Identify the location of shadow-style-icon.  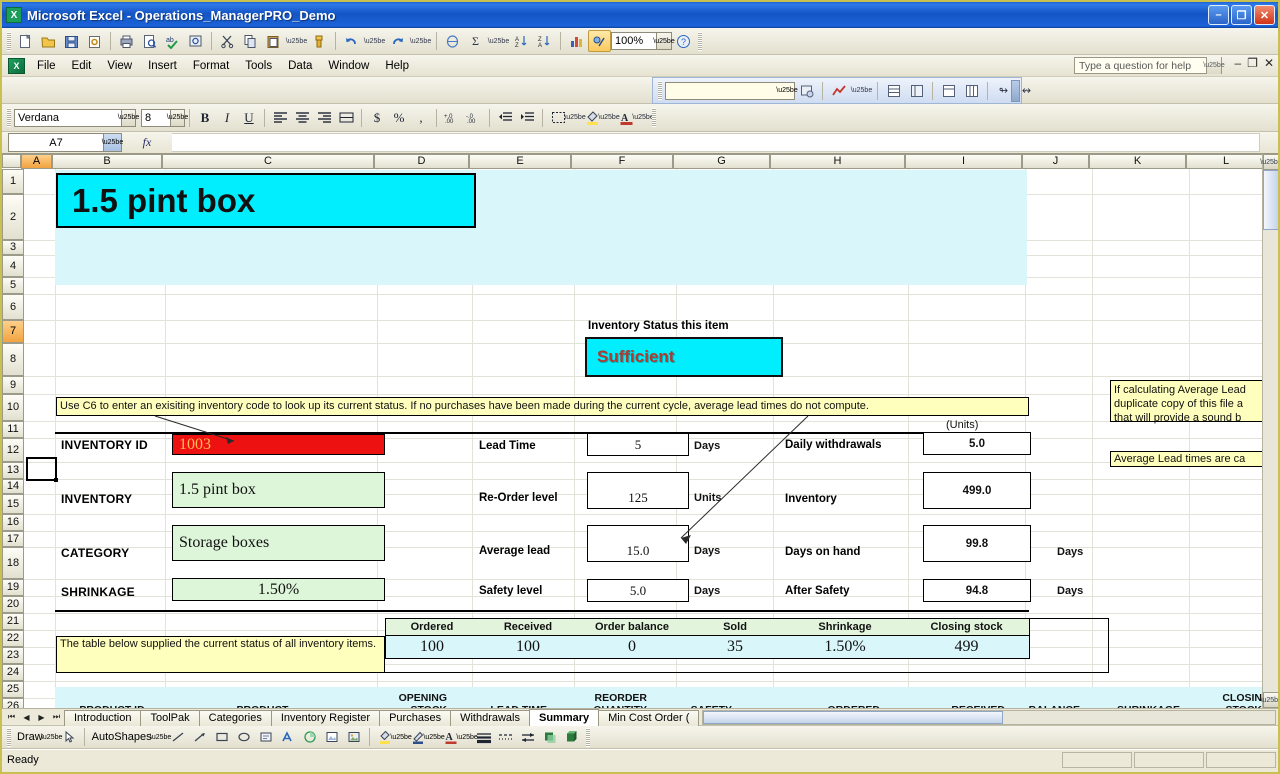
(550, 737).